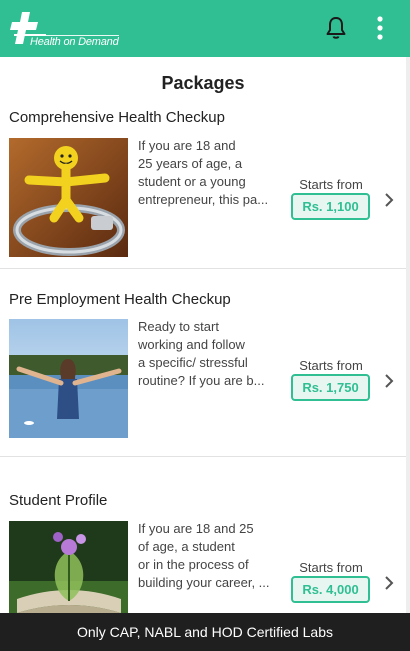 The height and width of the screenshot is (651, 410). What do you see at coordinates (191, 344) in the screenshot?
I see `description-line: working and follow` at bounding box center [191, 344].